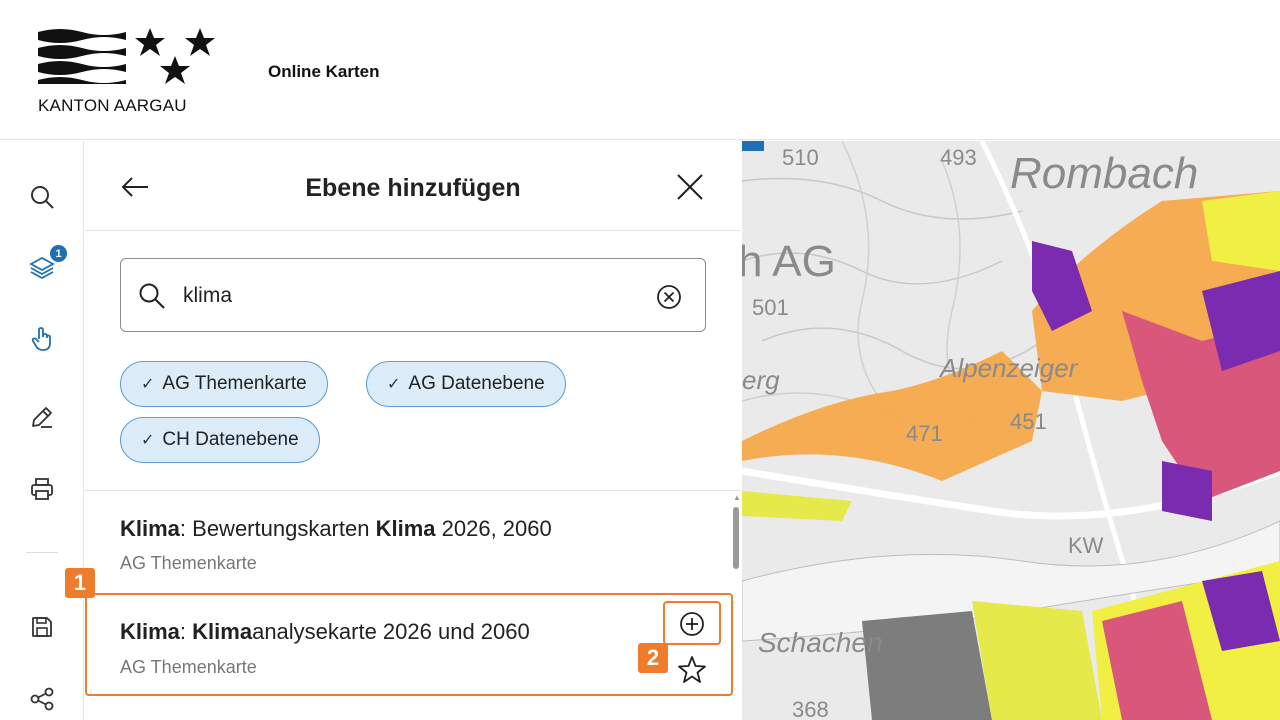  What do you see at coordinates (1104, 173) in the screenshot?
I see `map-label-rombach: Rombach` at bounding box center [1104, 173].